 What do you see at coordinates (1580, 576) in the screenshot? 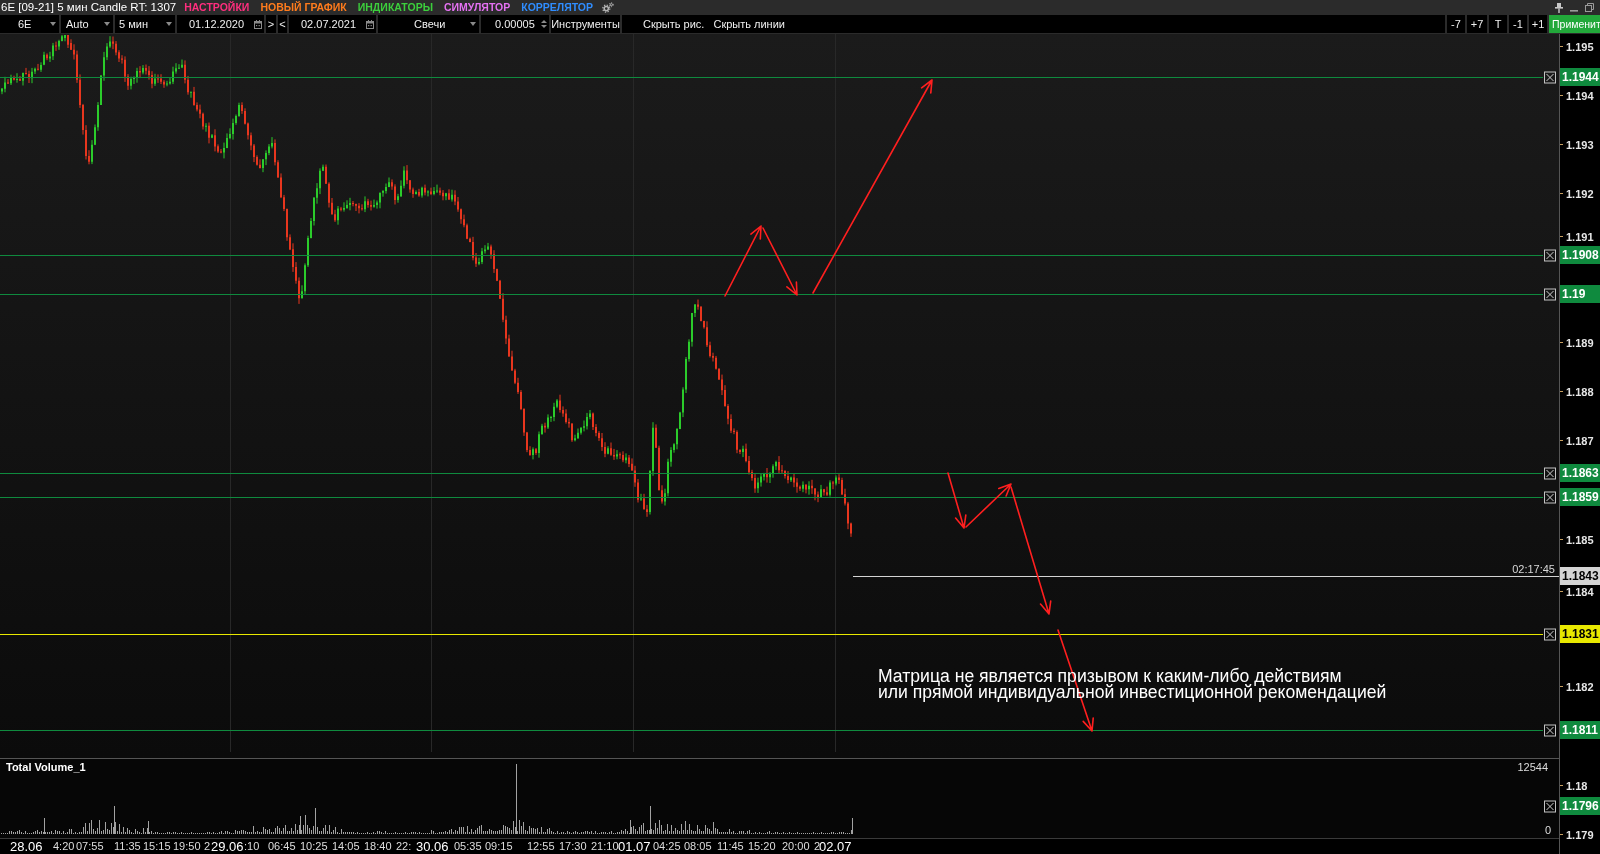
I see `price-level-label: 1.1843` at bounding box center [1580, 576].